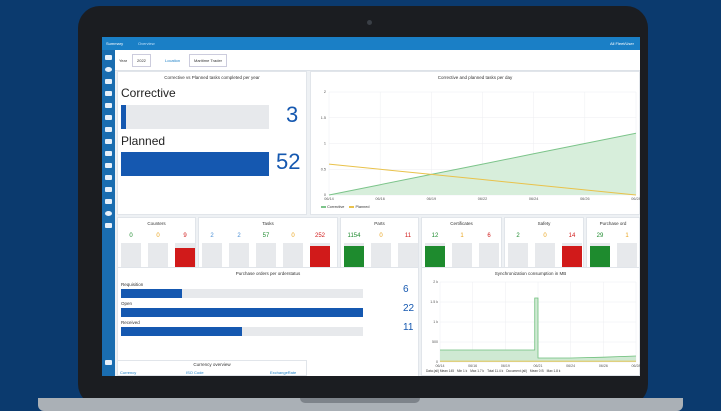 This screenshot has width=721, height=411. What do you see at coordinates (292, 114) in the screenshot?
I see `corrective-value: 3` at bounding box center [292, 114].